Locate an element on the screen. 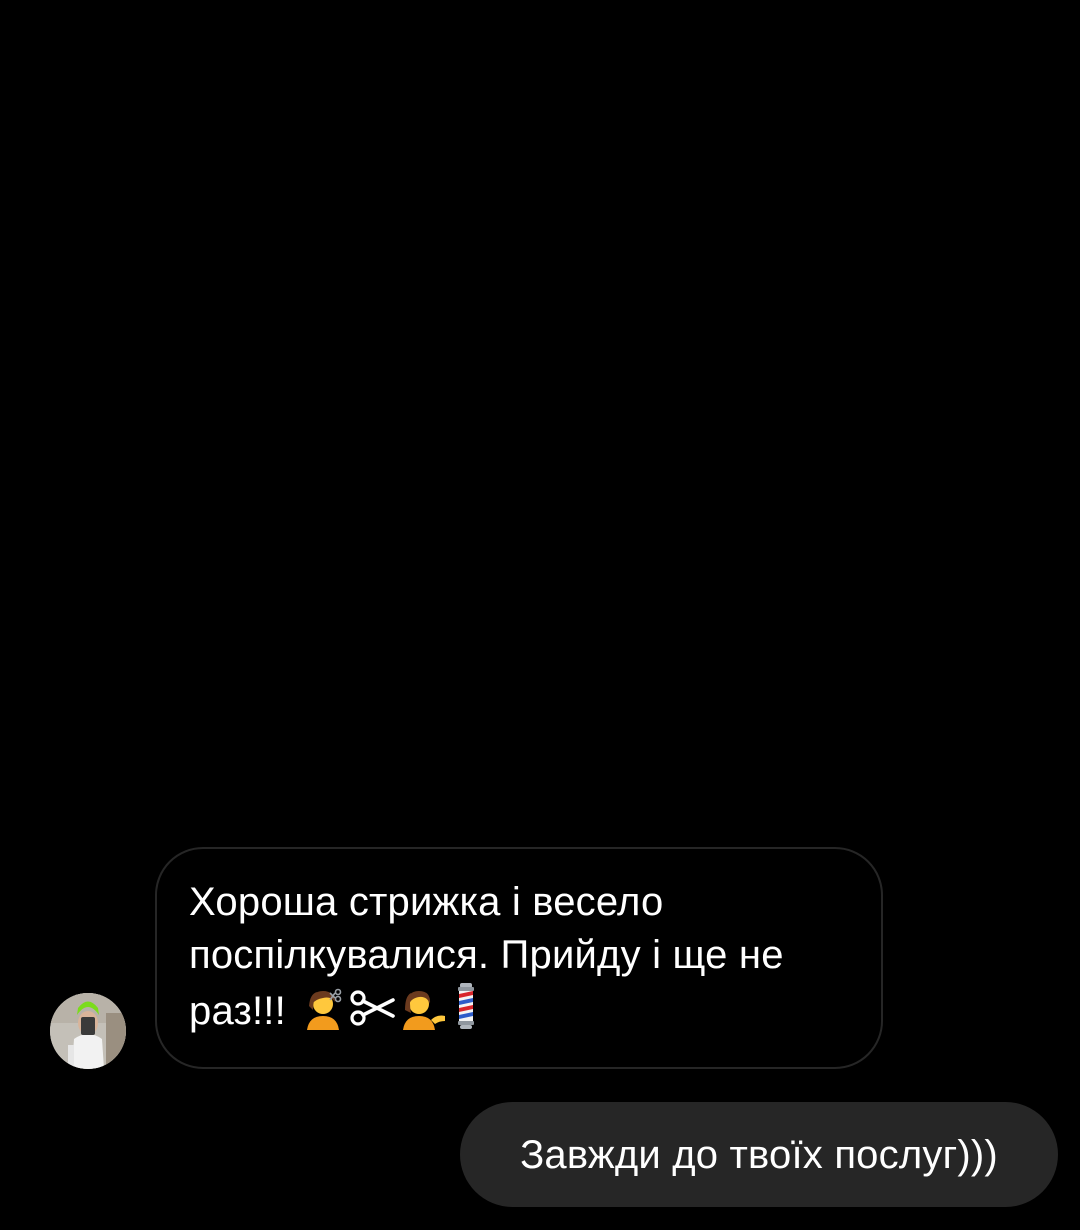  scissors-icon is located at coordinates (372, 1008).